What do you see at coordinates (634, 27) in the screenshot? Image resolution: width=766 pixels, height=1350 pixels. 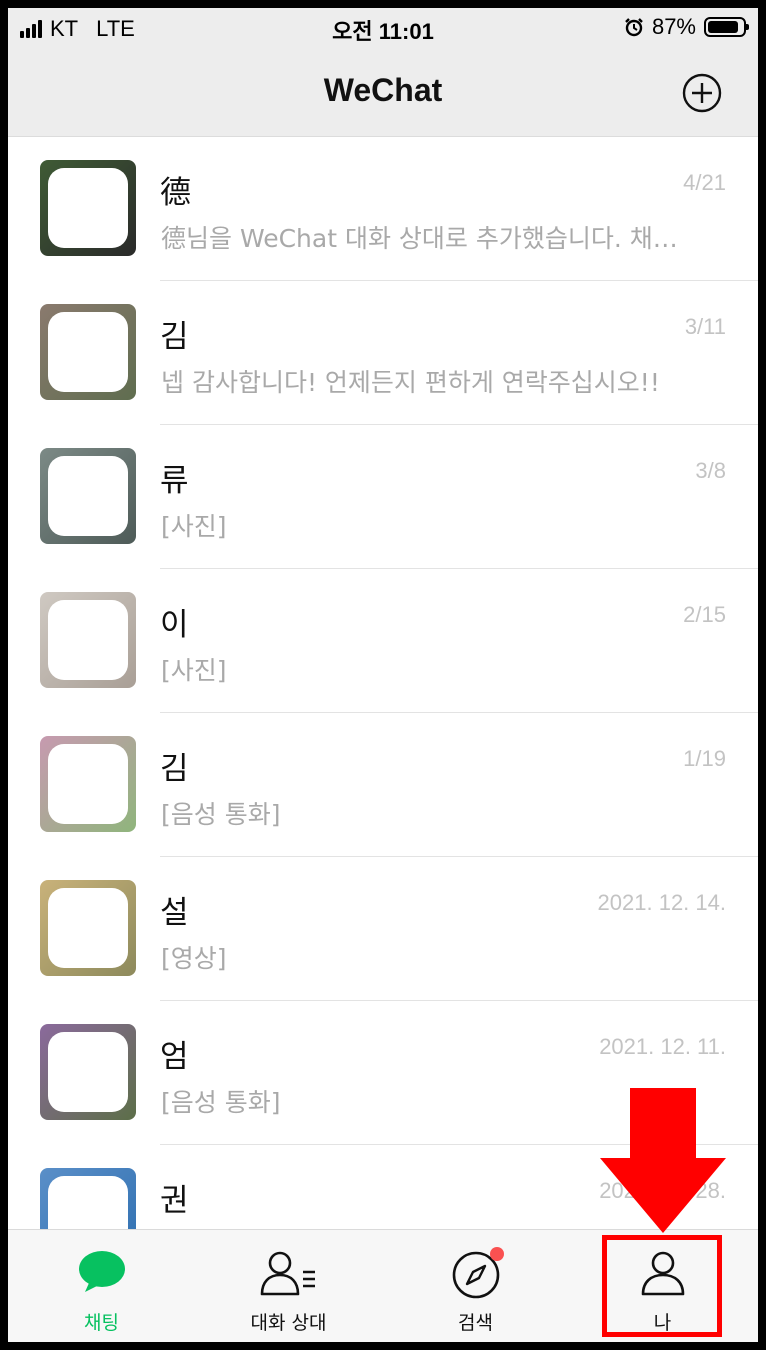 I see `alarm-icon` at bounding box center [634, 27].